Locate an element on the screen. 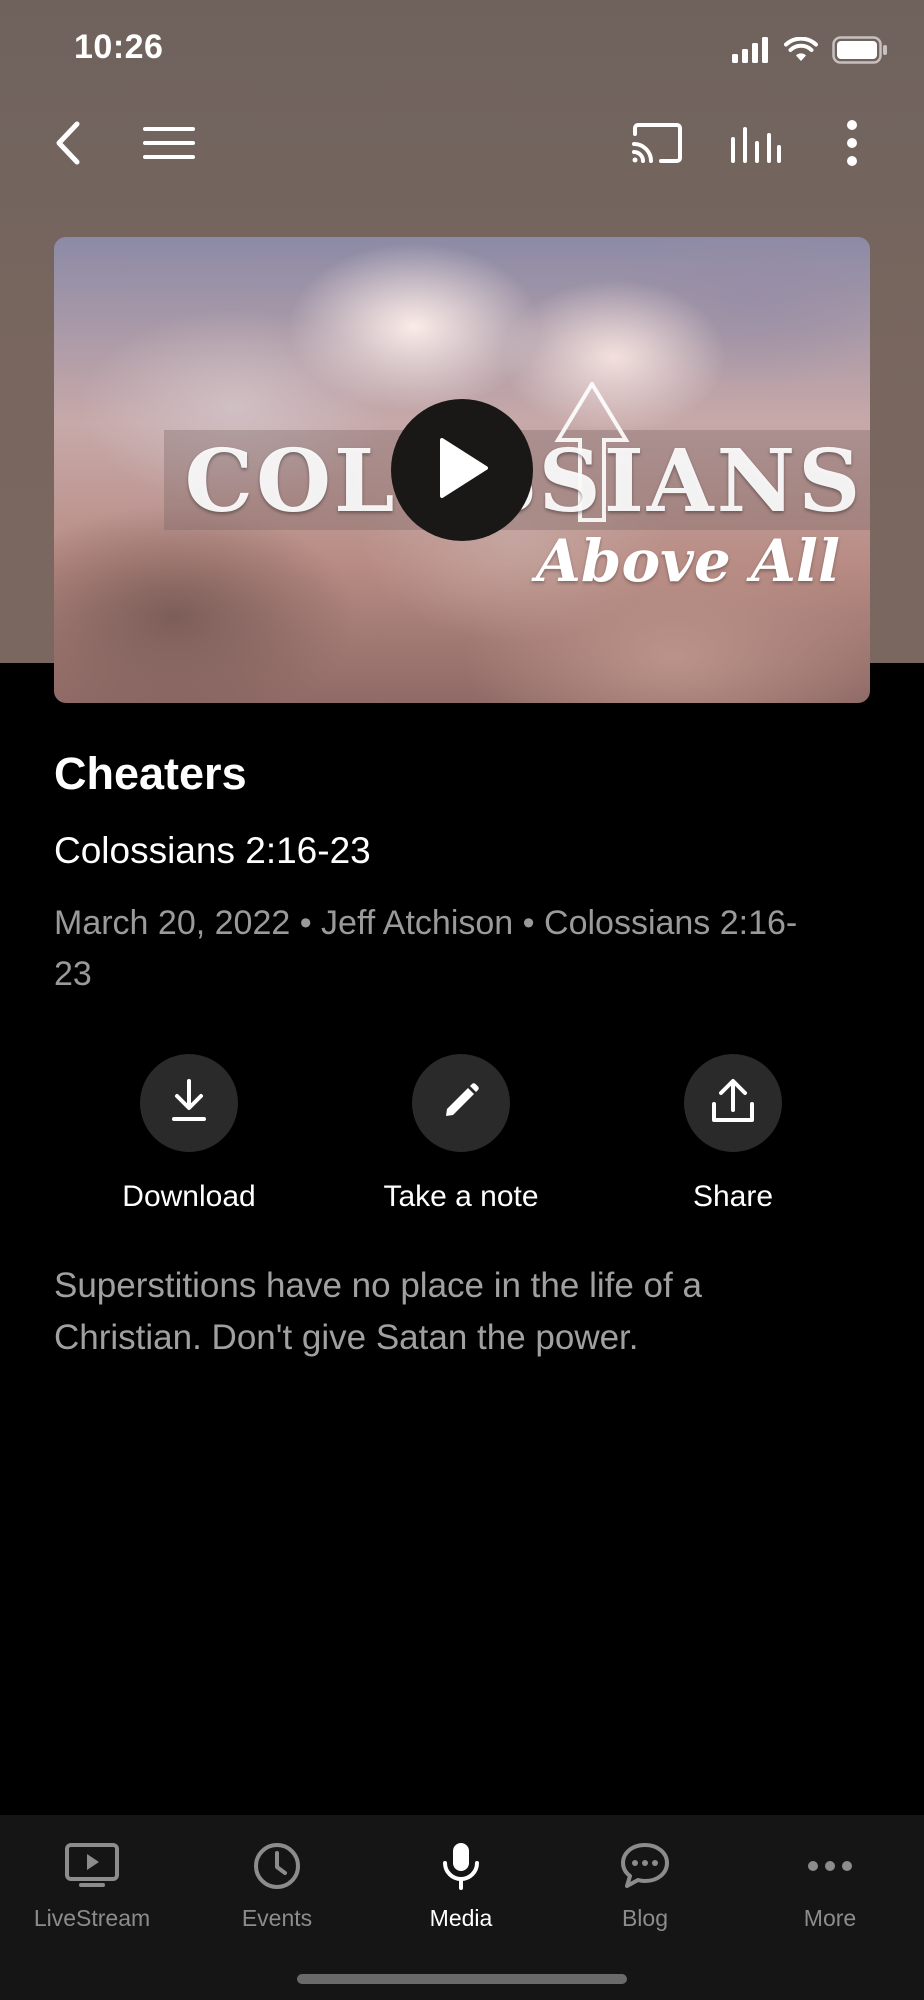 The image size is (924, 2000). action-buttons: Download Take a note Share is located at coordinates (462, 1139).